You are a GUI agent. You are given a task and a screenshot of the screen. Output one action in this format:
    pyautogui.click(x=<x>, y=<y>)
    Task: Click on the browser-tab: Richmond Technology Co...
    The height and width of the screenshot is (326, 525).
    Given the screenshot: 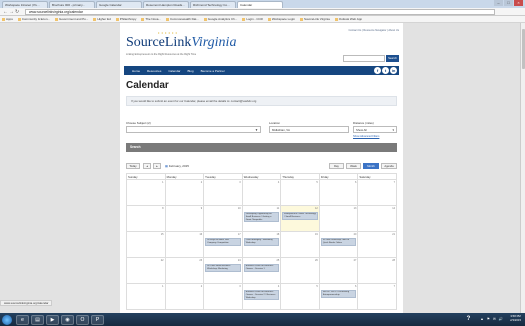 What is the action you would take?
    pyautogui.click(x=213, y=4)
    